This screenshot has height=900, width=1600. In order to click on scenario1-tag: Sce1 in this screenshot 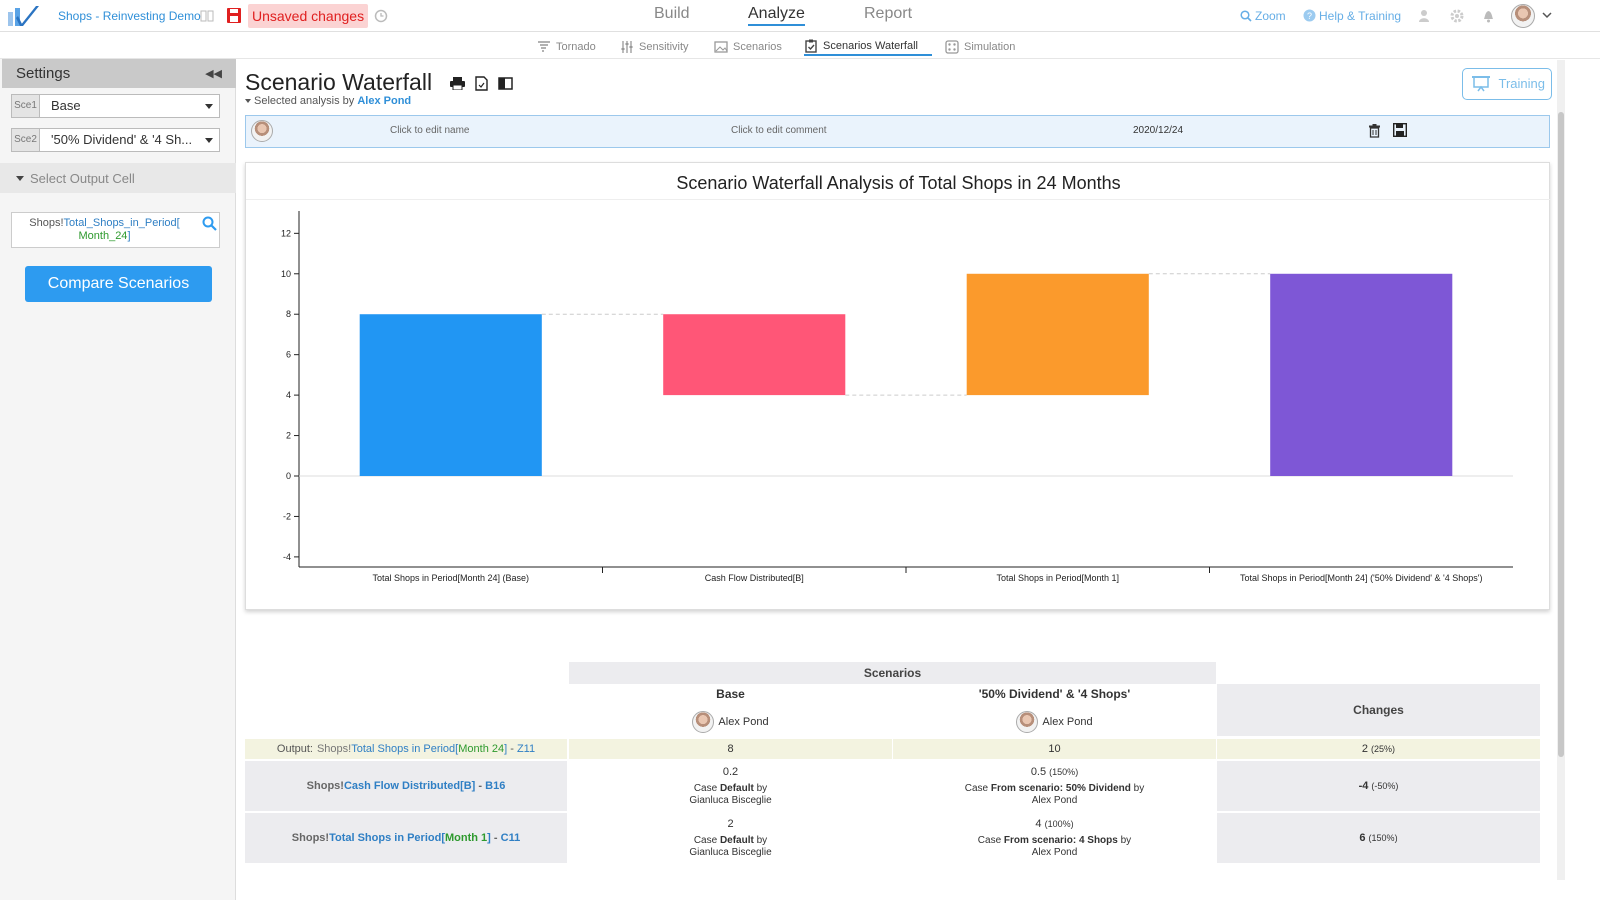, I will do `click(26, 106)`.